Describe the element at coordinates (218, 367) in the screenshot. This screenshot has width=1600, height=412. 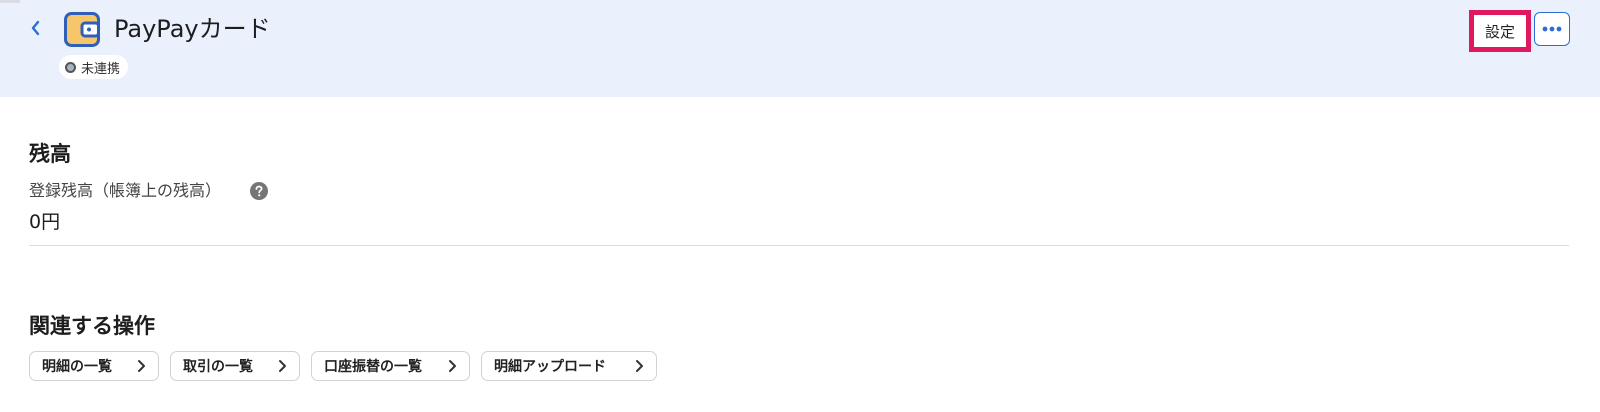
I see `action-label: 取引の一覧` at that location.